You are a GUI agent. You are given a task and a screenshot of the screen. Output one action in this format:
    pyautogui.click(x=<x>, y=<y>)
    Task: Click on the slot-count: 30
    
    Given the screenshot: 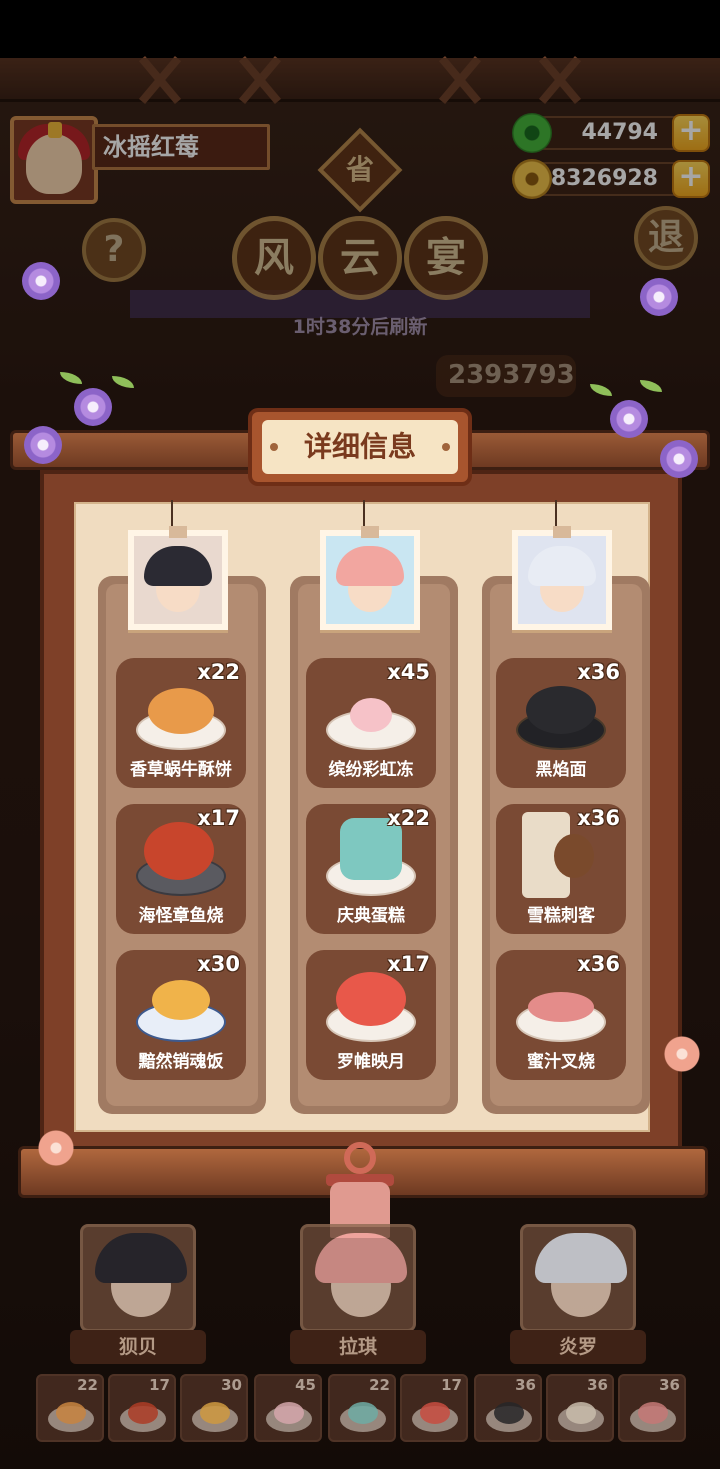 What is the action you would take?
    pyautogui.click(x=231, y=1385)
    